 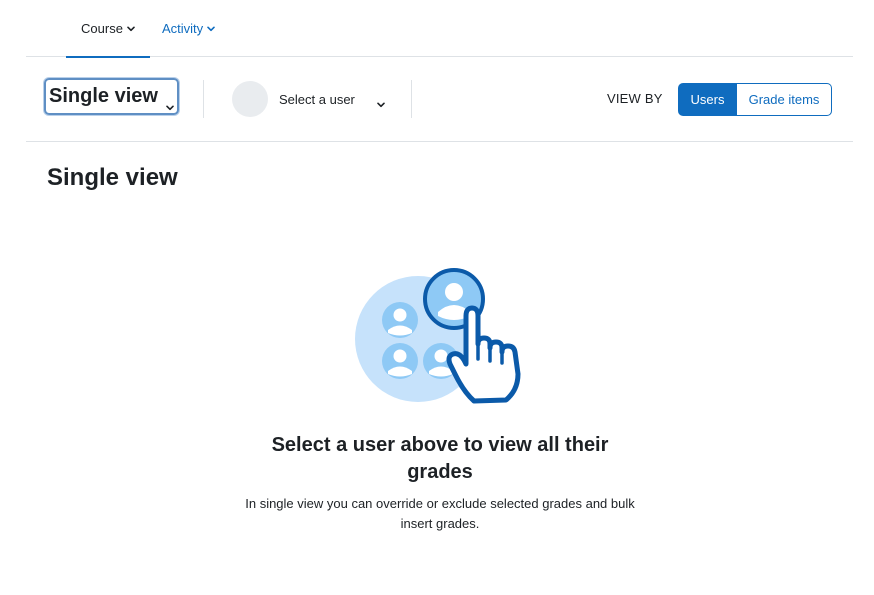 I want to click on view-by-users-button: Users, so click(x=707, y=99).